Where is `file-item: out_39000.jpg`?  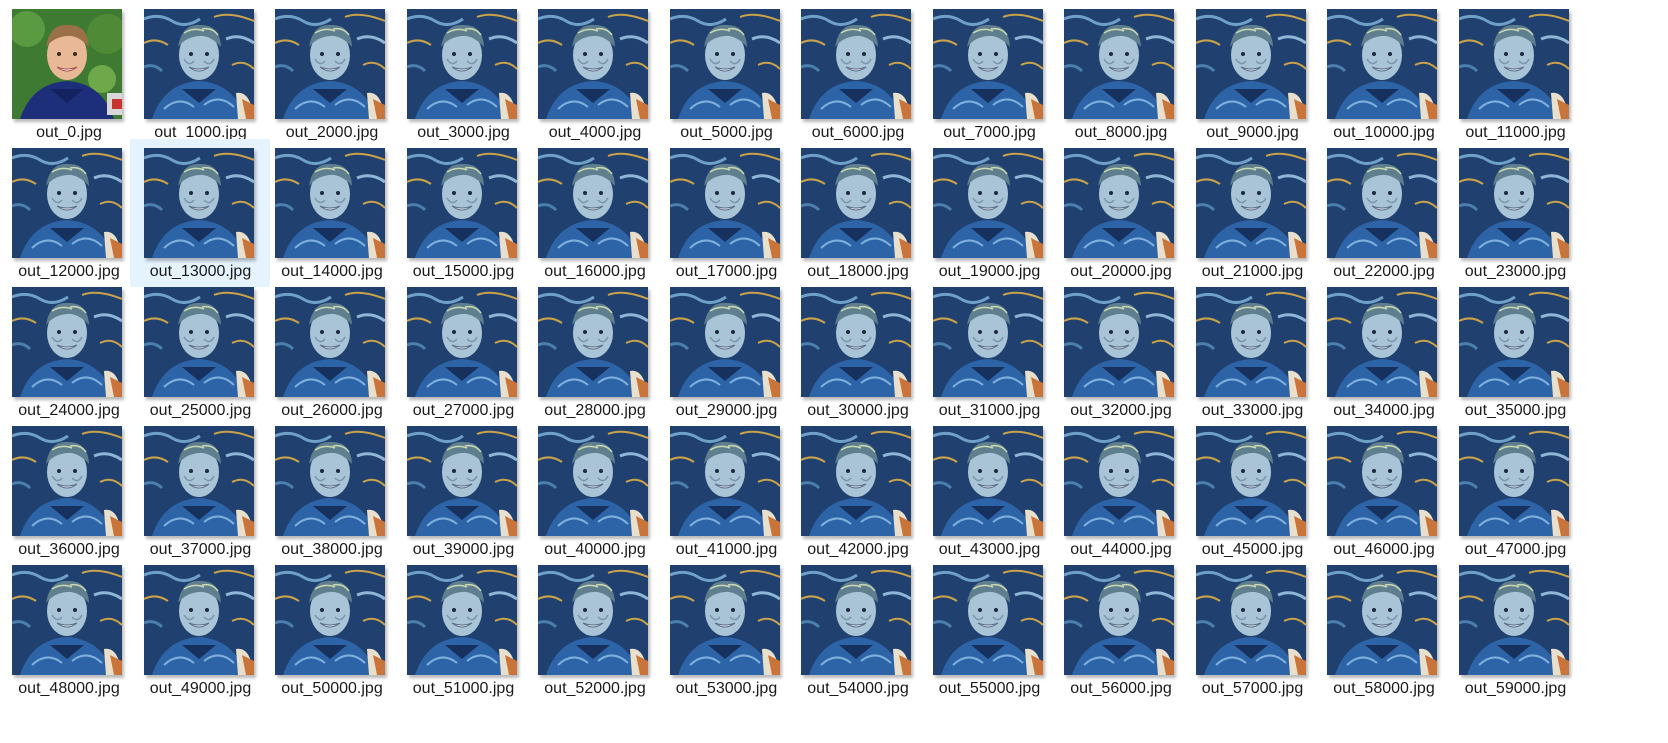
file-item: out_39000.jpg is located at coordinates (463, 491).